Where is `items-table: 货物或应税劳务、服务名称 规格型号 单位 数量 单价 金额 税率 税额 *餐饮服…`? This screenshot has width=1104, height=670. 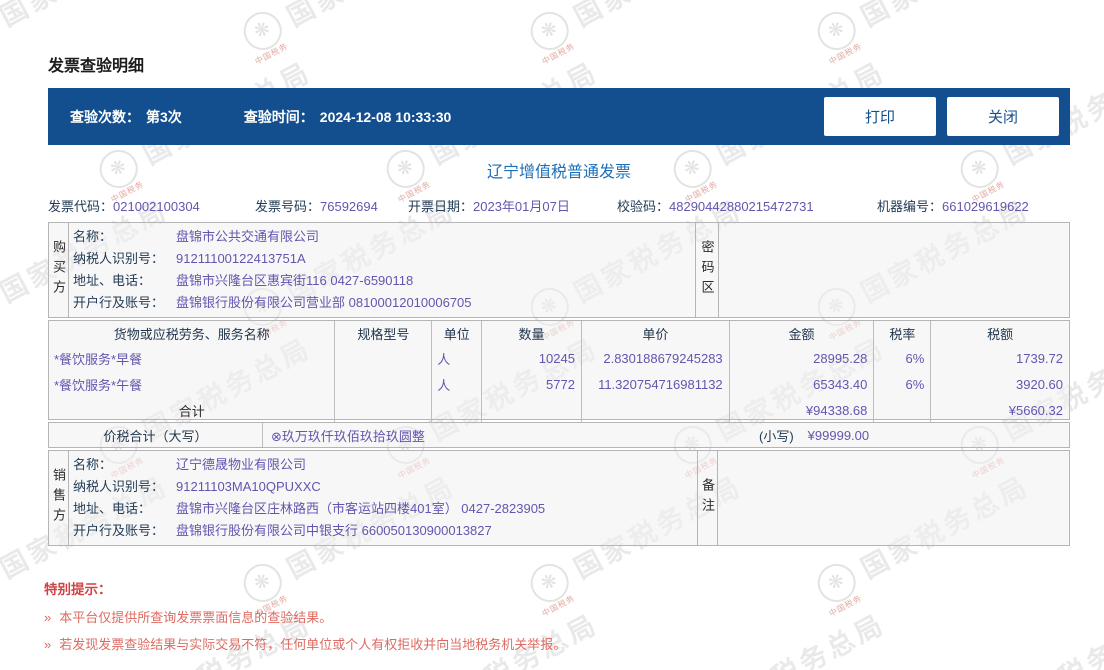
items-table: 货物或应税劳务、服务名称 规格型号 单位 数量 单价 金额 税率 税额 *餐饮服… is located at coordinates (559, 371).